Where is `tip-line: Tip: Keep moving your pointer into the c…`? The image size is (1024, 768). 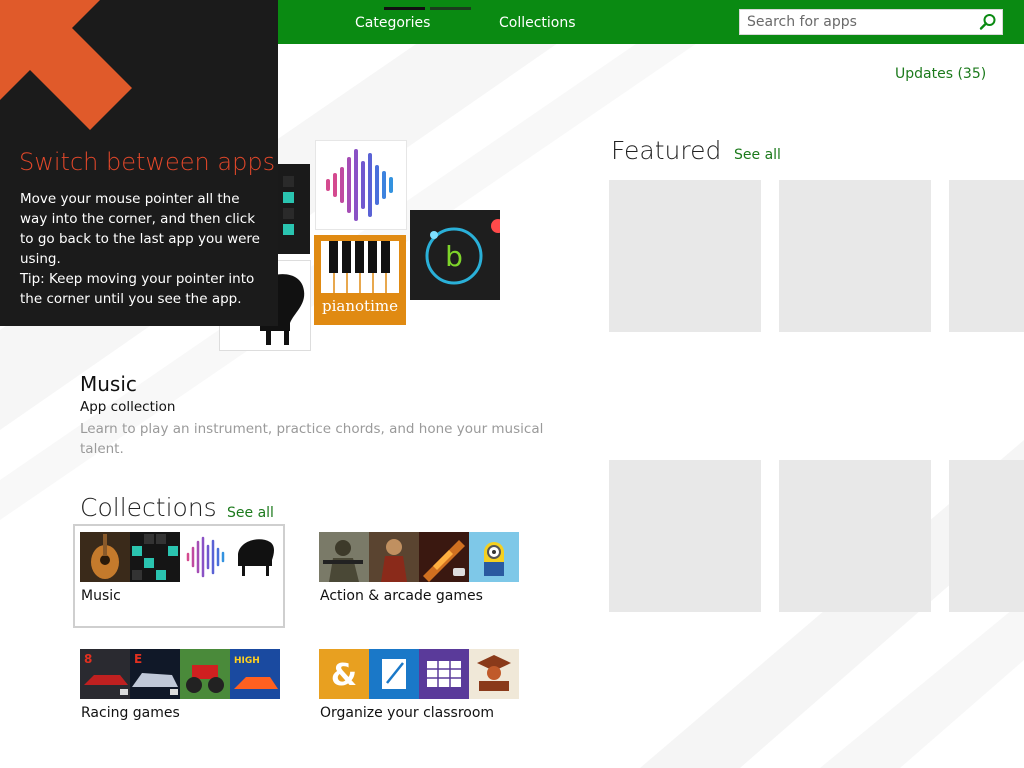 tip-line: Tip: Keep moving your pointer into the c… is located at coordinates (137, 289).